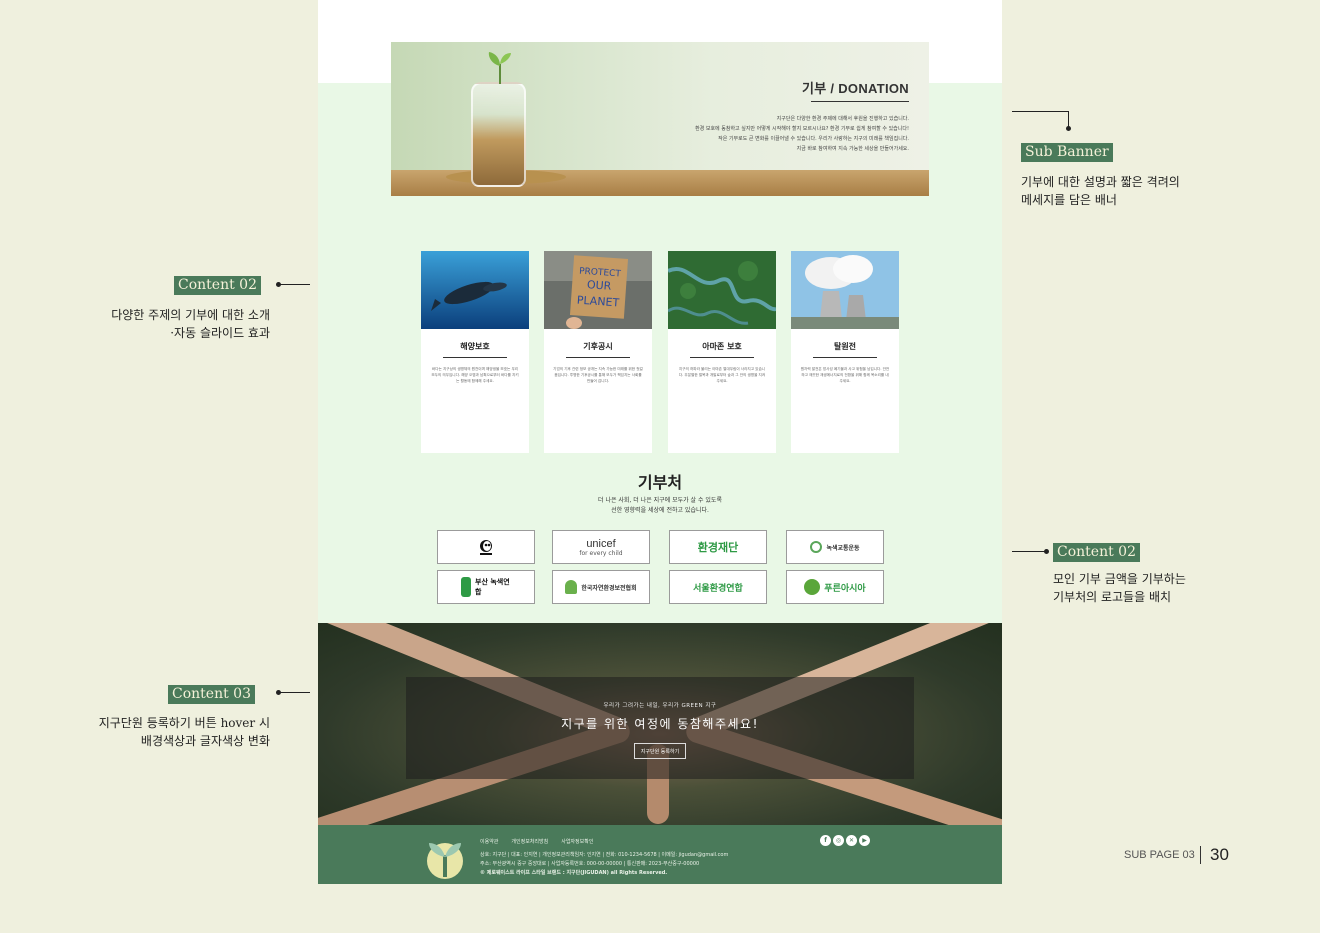 The image size is (1320, 933). Describe the element at coordinates (492, 587) in the screenshot. I see `donor-logo-label: 부산 녹색연합` at that location.